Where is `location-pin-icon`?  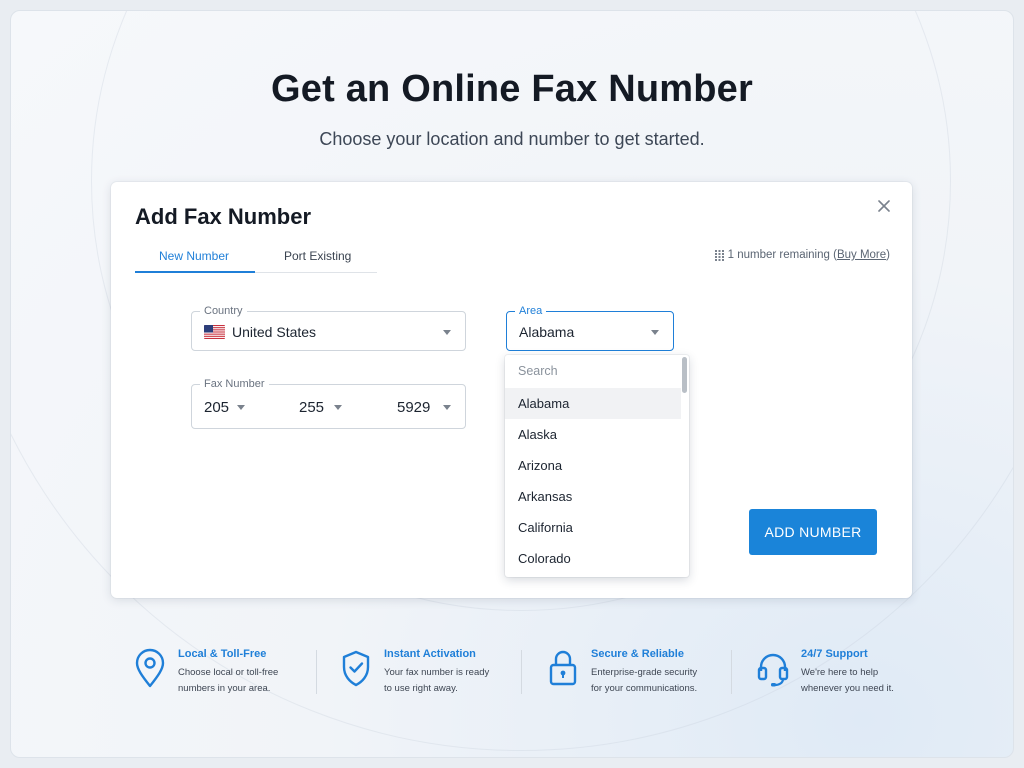 location-pin-icon is located at coordinates (150, 668).